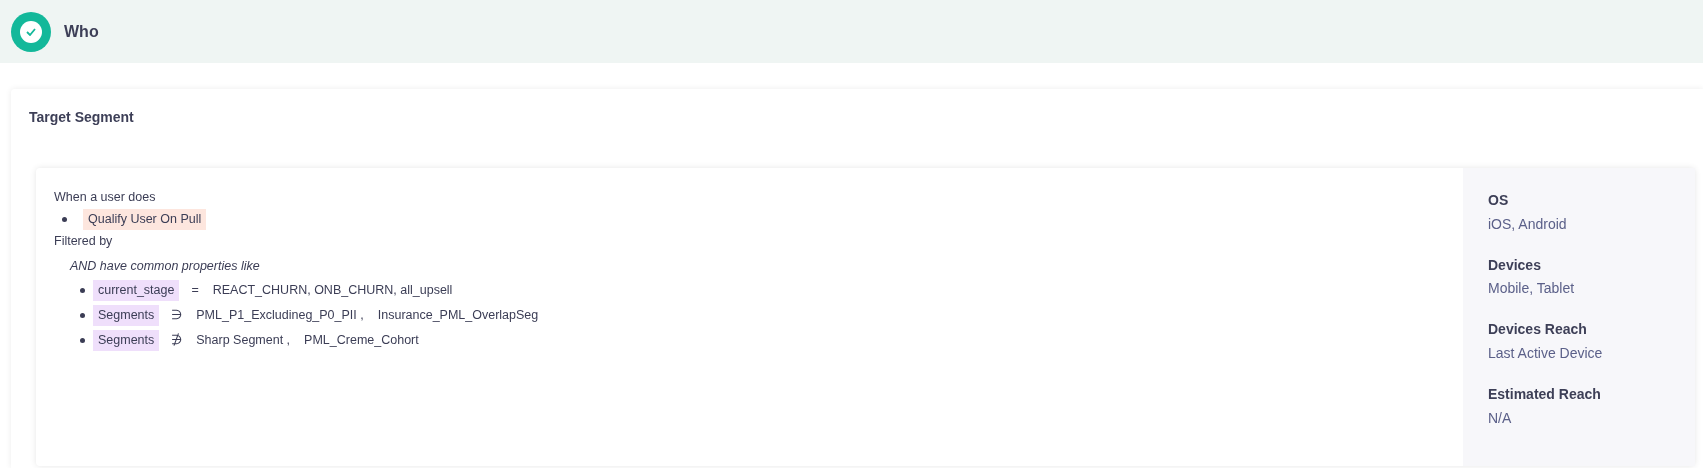  Describe the element at coordinates (1532, 289) in the screenshot. I see `summary-value: Mobile, Tablet` at that location.